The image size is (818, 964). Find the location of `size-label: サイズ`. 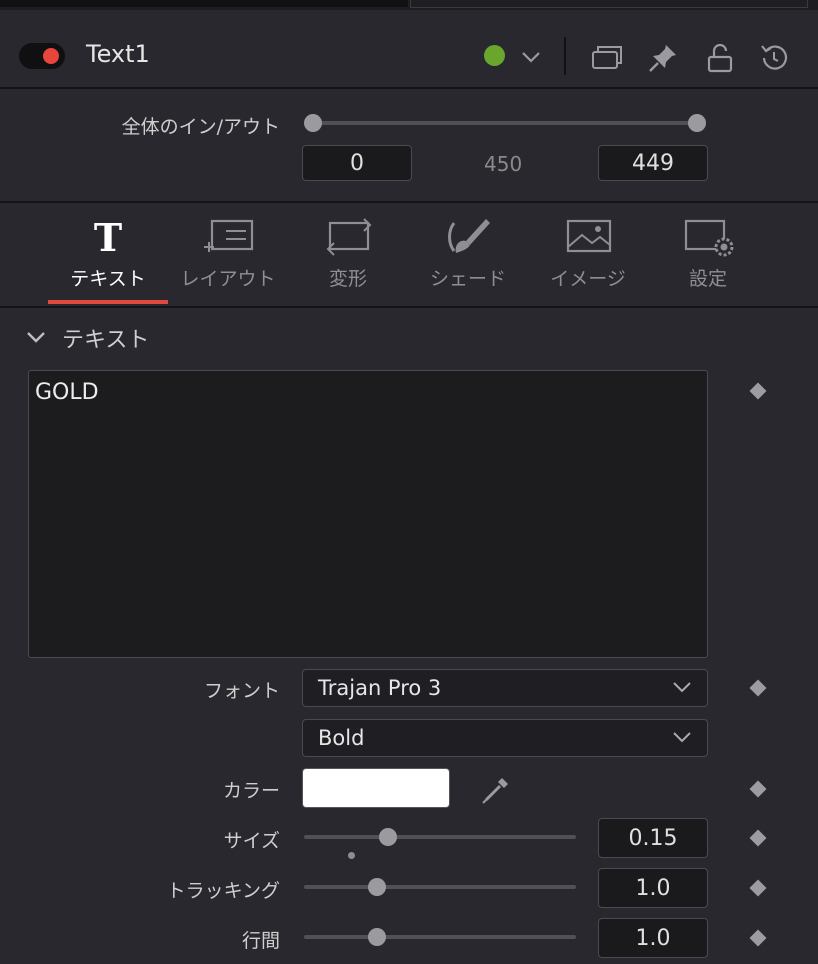

size-label: サイズ is located at coordinates (251, 841).